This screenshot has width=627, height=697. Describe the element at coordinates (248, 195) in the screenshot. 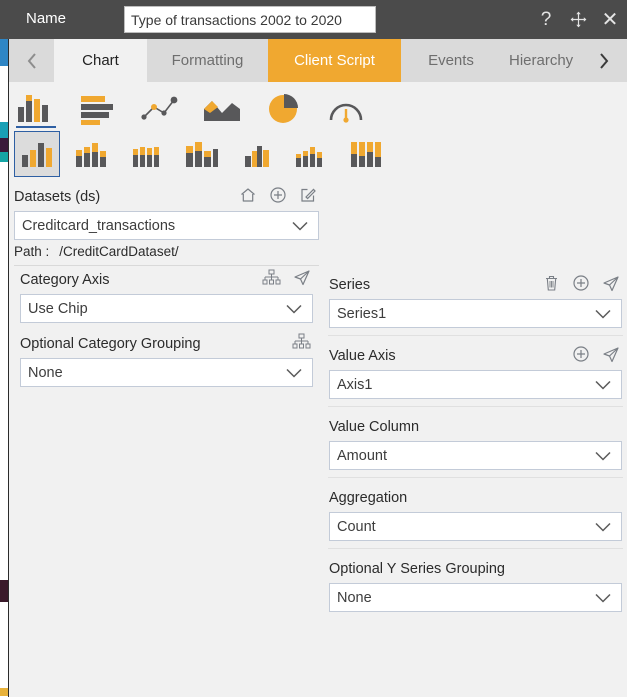

I see `home-icon` at that location.